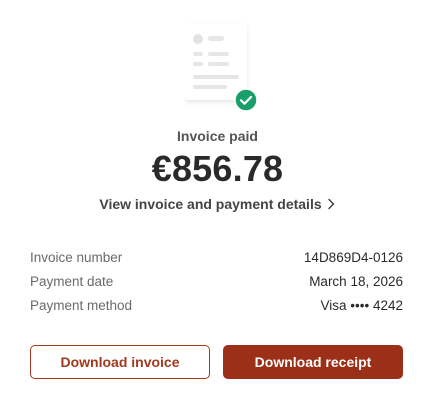 The width and height of the screenshot is (435, 402). Describe the element at coordinates (216, 362) in the screenshot. I see `action-buttons: Download invoice Download receipt` at that location.